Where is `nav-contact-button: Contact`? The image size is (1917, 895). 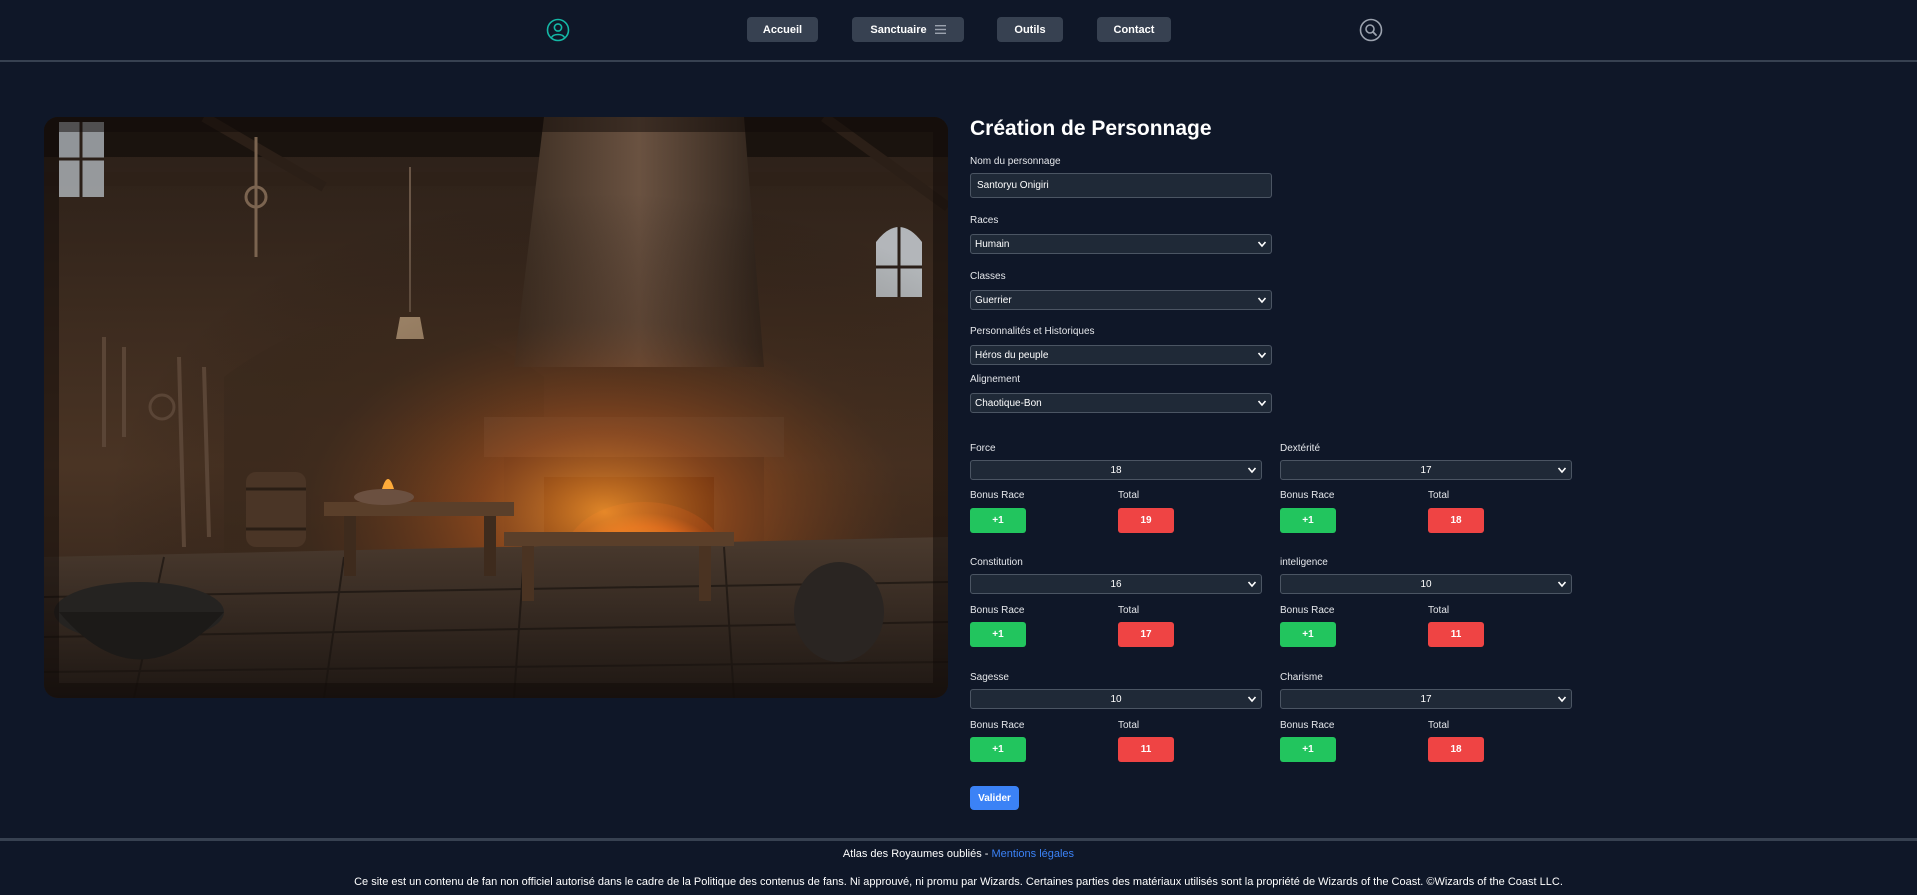 nav-contact-button: Contact is located at coordinates (1134, 29).